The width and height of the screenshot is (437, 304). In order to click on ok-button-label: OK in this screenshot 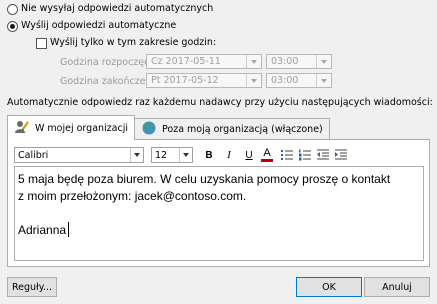, I will do `click(329, 287)`.